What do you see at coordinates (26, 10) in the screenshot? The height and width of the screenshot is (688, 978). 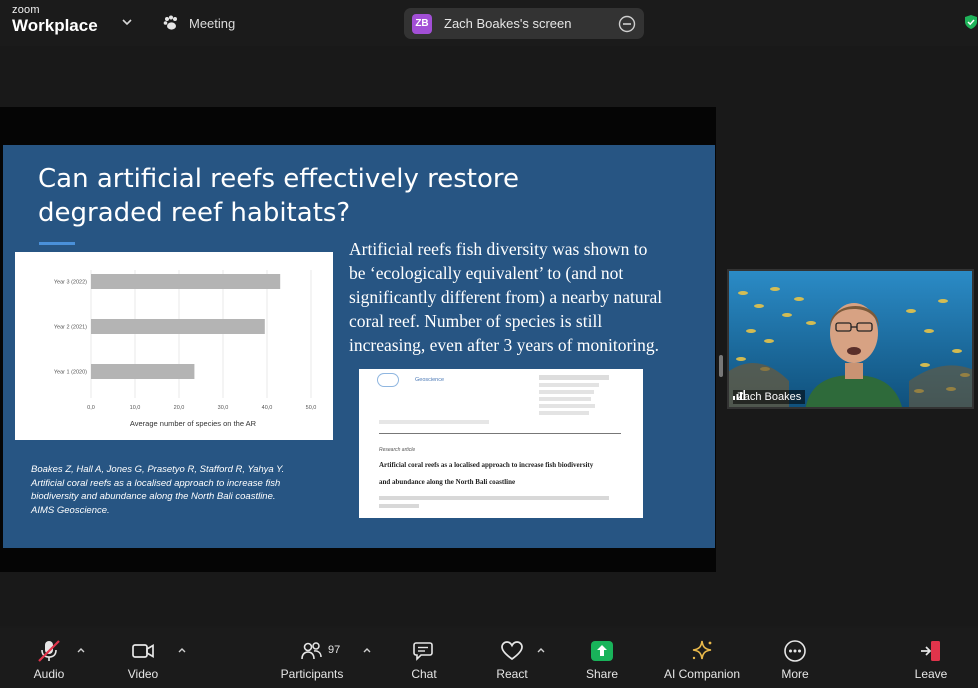 I see `brand-top: zoom` at bounding box center [26, 10].